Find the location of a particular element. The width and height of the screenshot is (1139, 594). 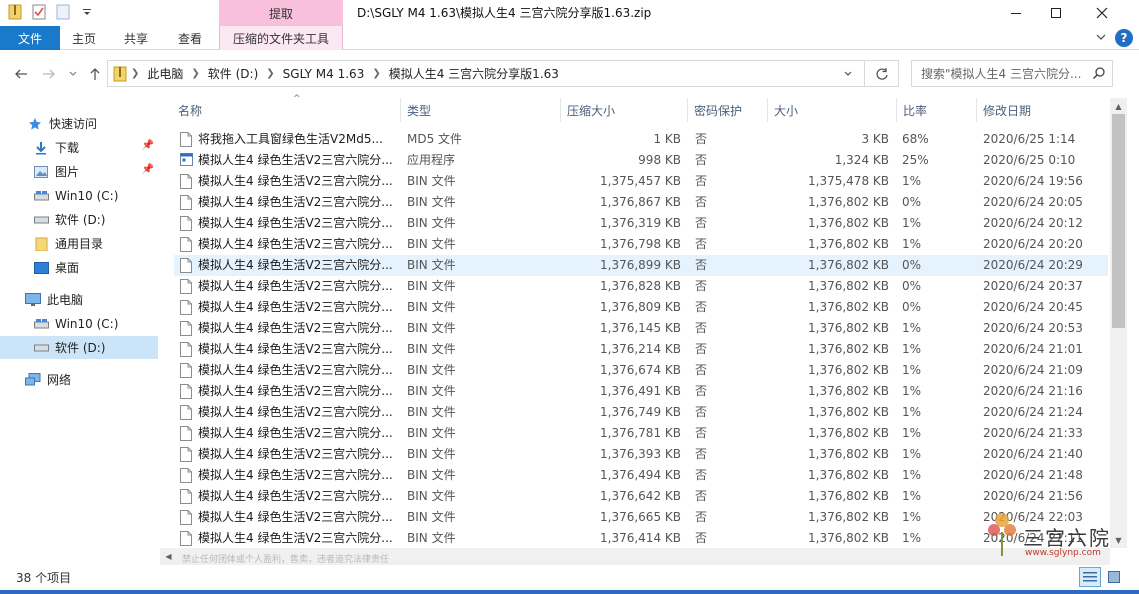

expand-ribbon-icon is located at coordinates (1101, 38).